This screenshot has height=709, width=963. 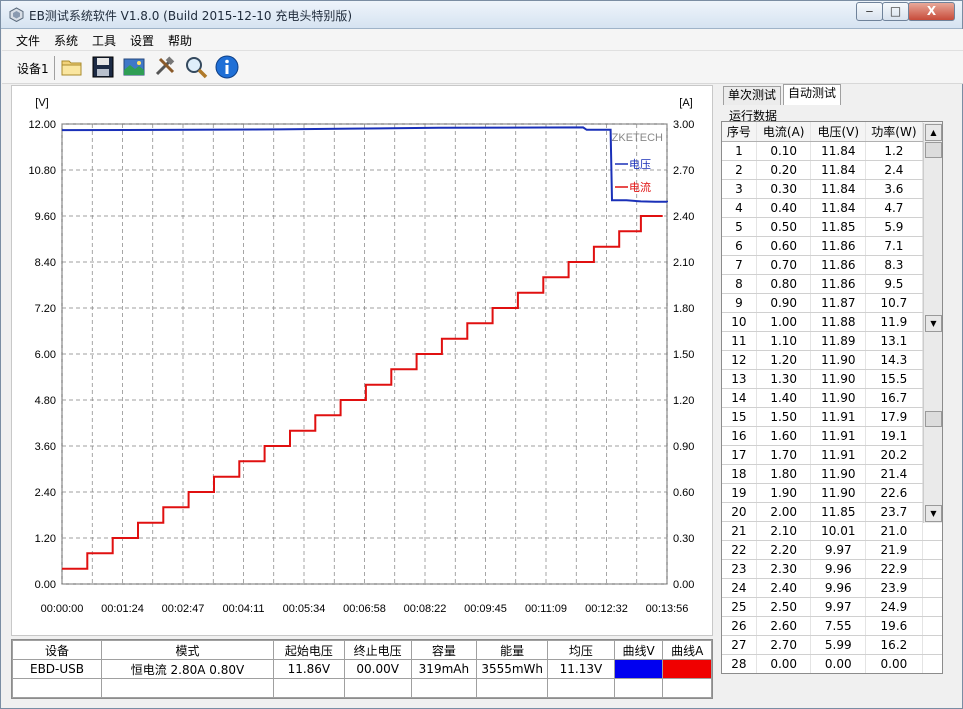 I want to click on summary-avg-voltage: 11.13V, so click(x=581, y=669).